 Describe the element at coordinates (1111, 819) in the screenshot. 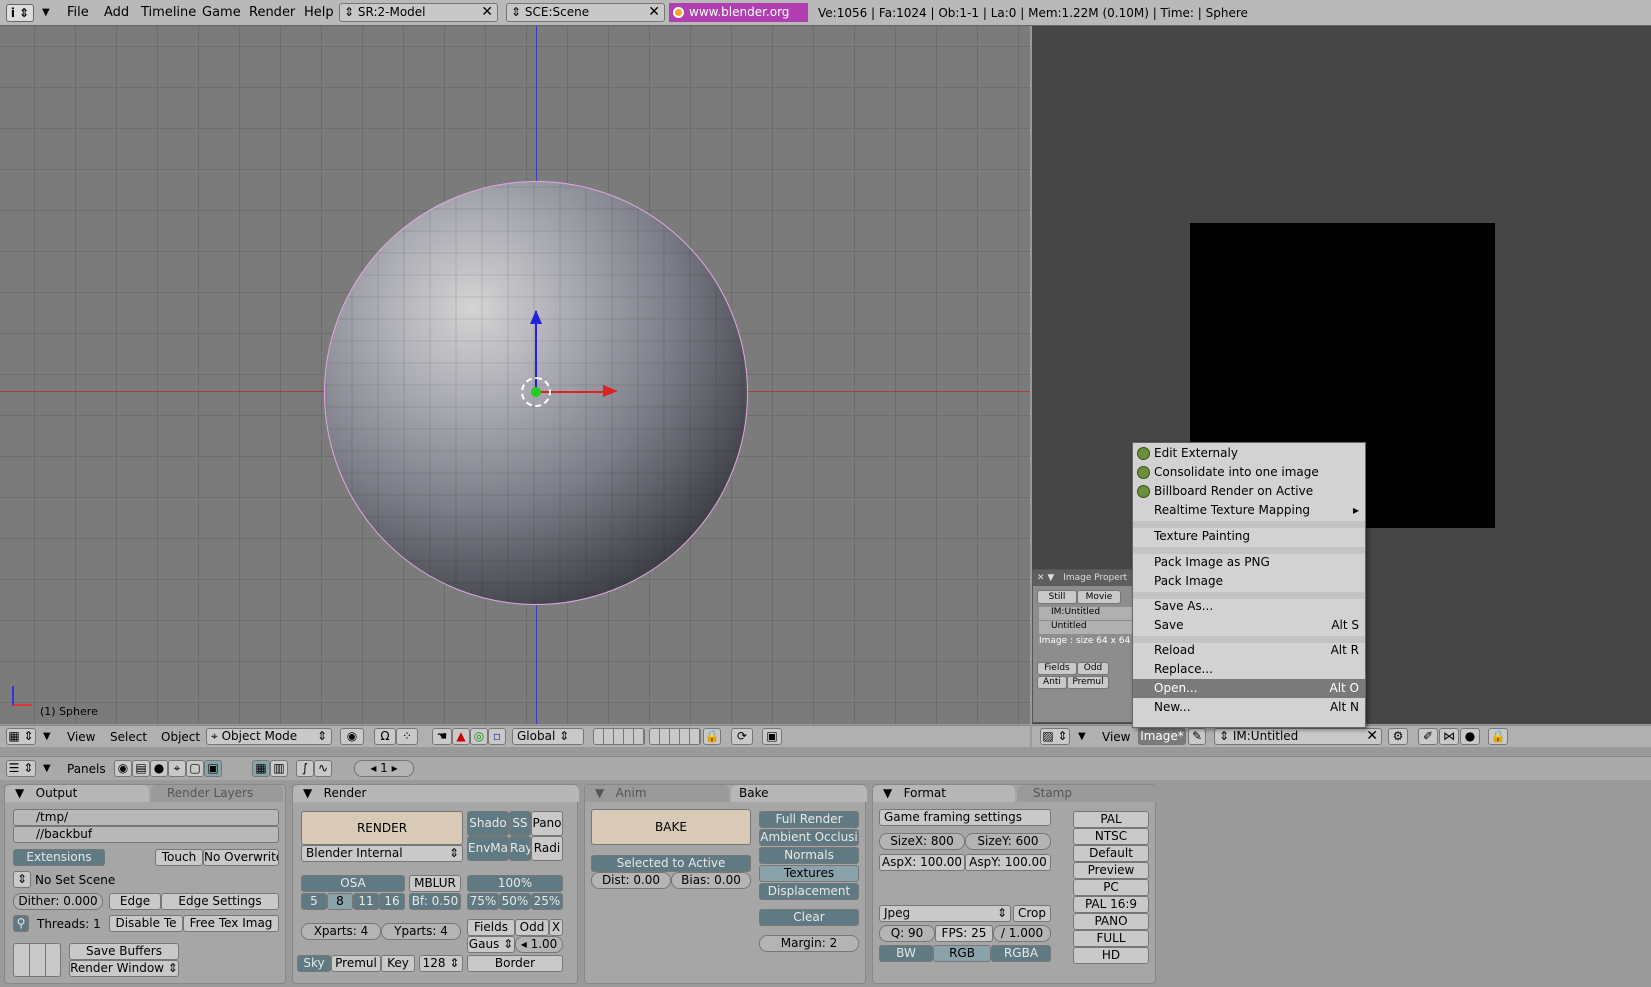

I see `preset-pal: PAL` at that location.